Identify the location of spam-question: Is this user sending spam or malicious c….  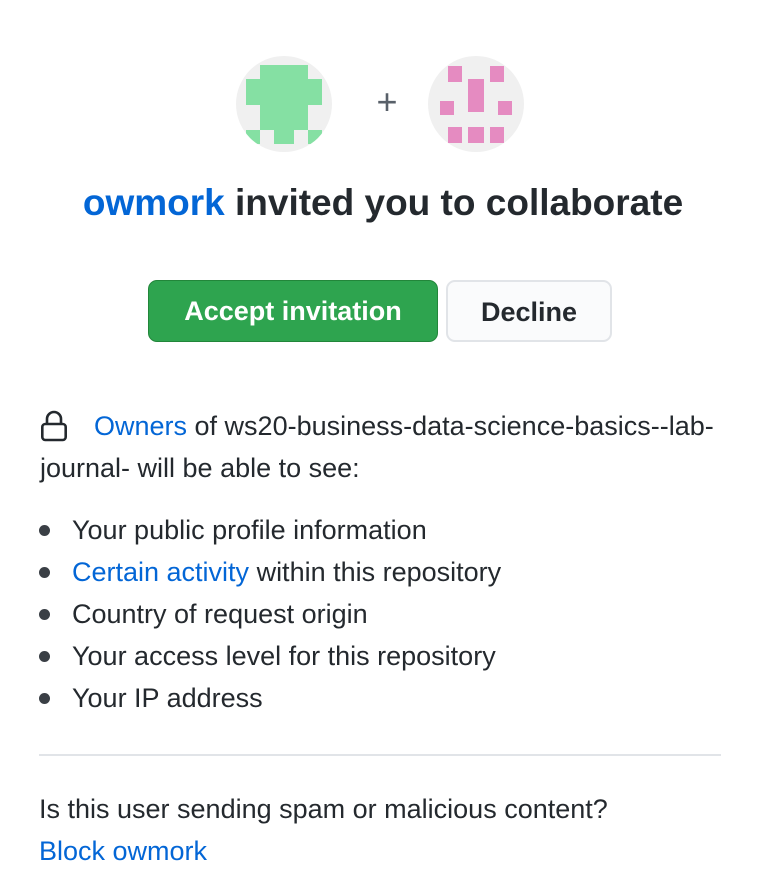
(323, 809).